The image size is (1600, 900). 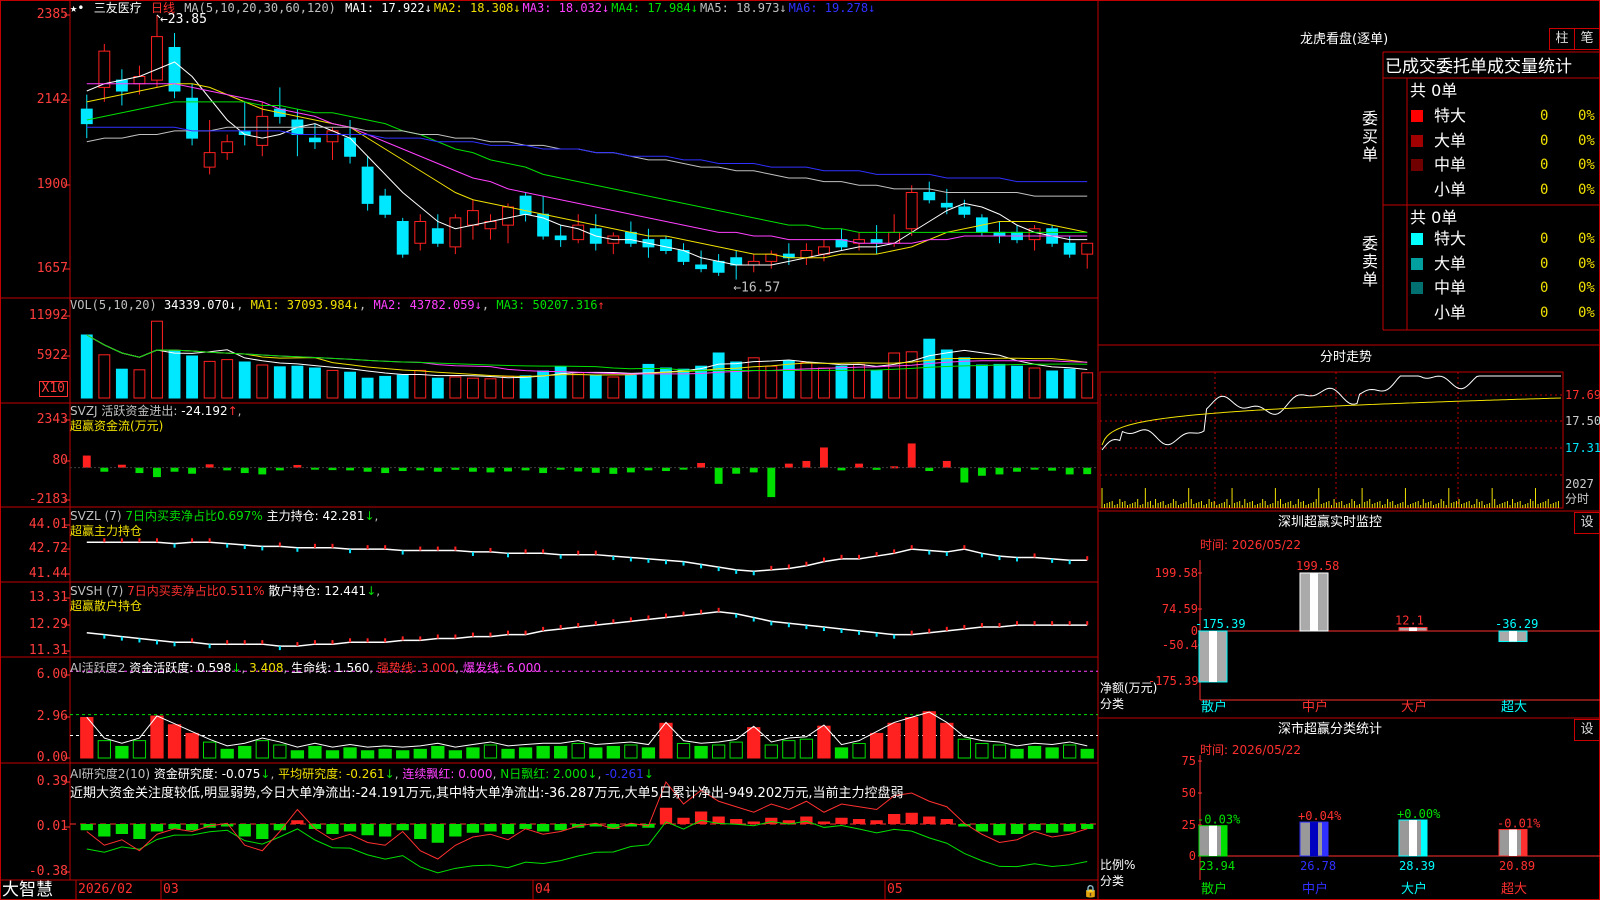 What do you see at coordinates (547, 305) in the screenshot?
I see `vol-ma3: MA3: 50207.316` at bounding box center [547, 305].